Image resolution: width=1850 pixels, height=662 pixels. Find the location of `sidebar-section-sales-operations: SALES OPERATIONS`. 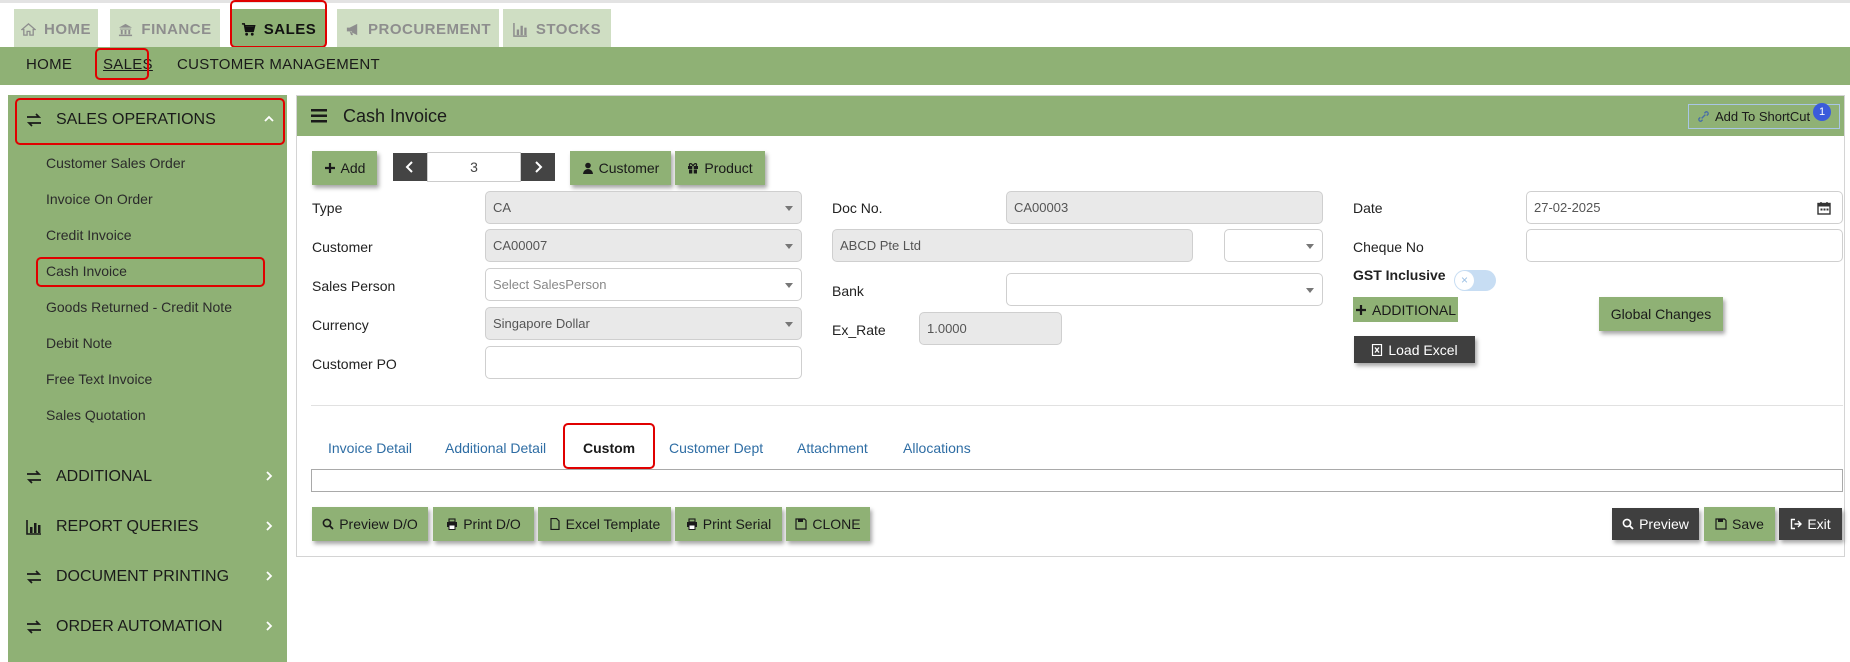

sidebar-section-sales-operations: SALES OPERATIONS is located at coordinates (147, 120).